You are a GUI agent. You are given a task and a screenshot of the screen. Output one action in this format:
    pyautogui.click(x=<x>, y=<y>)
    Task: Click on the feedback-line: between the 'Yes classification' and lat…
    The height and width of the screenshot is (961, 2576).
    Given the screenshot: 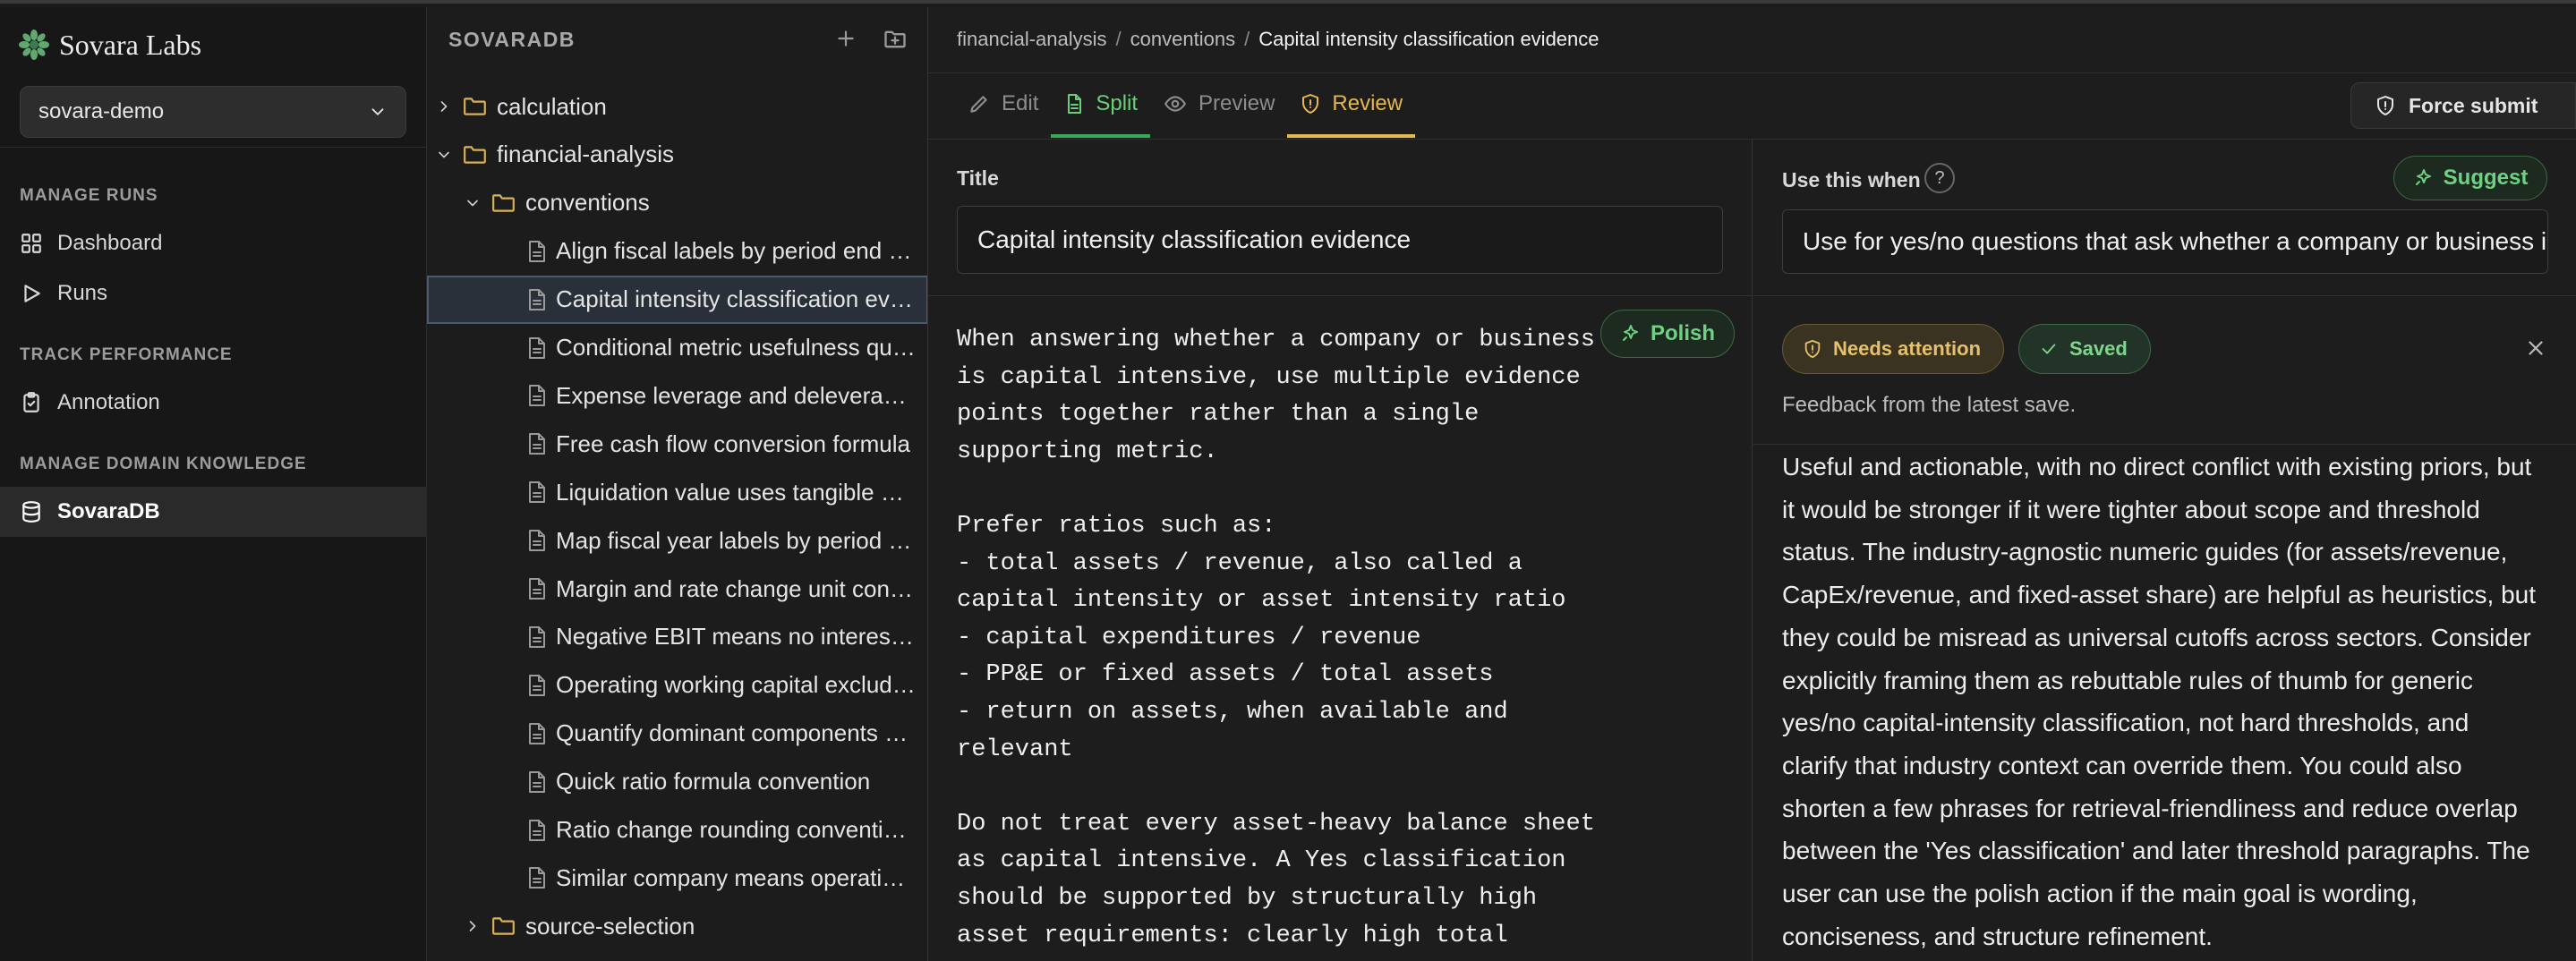 What is the action you would take?
    pyautogui.click(x=2156, y=851)
    